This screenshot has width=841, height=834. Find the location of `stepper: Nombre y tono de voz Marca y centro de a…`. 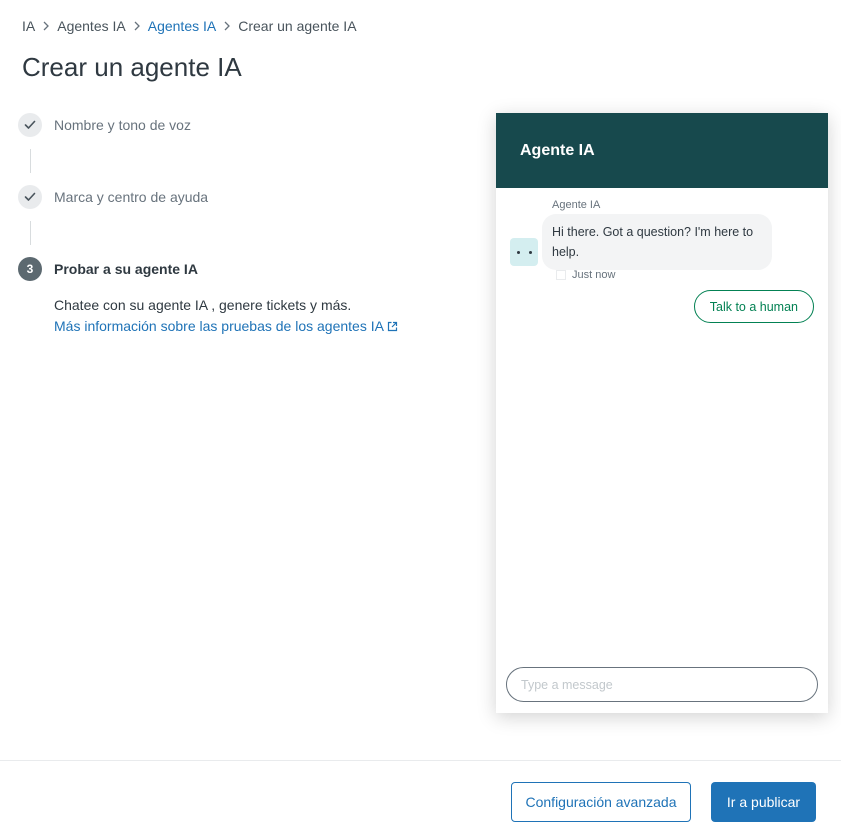

stepper: Nombre y tono de voz Marca y centro de a… is located at coordinates (228, 225).